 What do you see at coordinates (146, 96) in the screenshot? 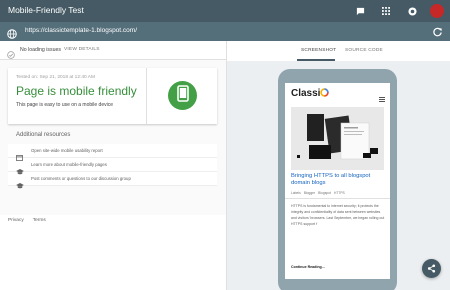
I see `card-divider` at bounding box center [146, 96].